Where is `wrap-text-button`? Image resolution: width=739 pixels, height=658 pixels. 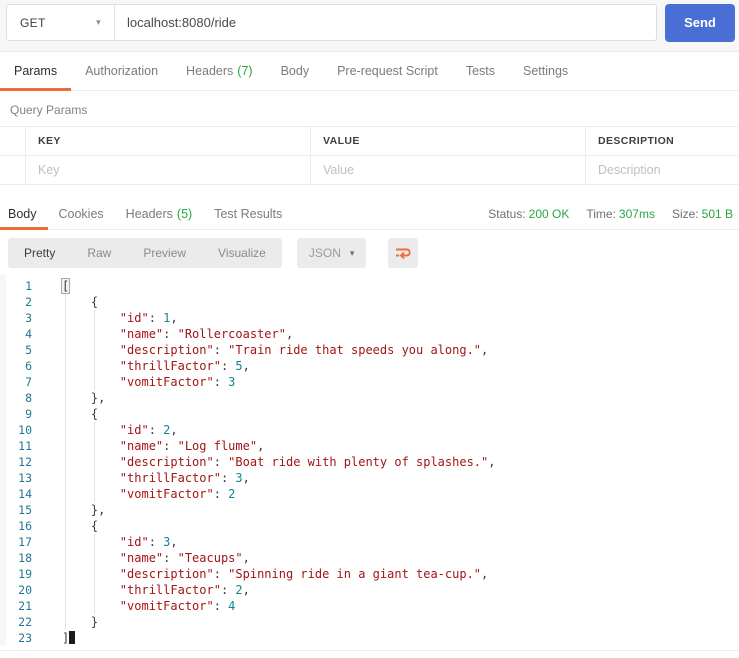 wrap-text-button is located at coordinates (403, 253).